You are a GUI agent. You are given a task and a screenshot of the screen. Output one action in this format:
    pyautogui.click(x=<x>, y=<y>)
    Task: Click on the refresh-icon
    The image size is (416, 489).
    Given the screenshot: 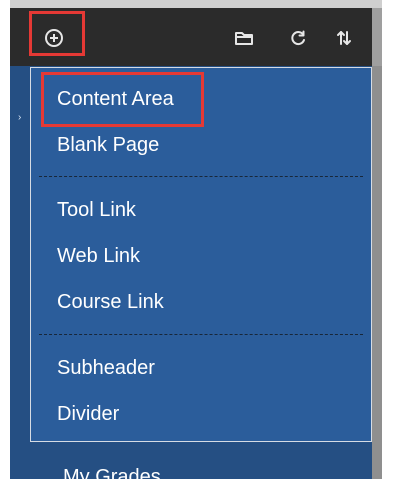 What is the action you would take?
    pyautogui.click(x=298, y=38)
    